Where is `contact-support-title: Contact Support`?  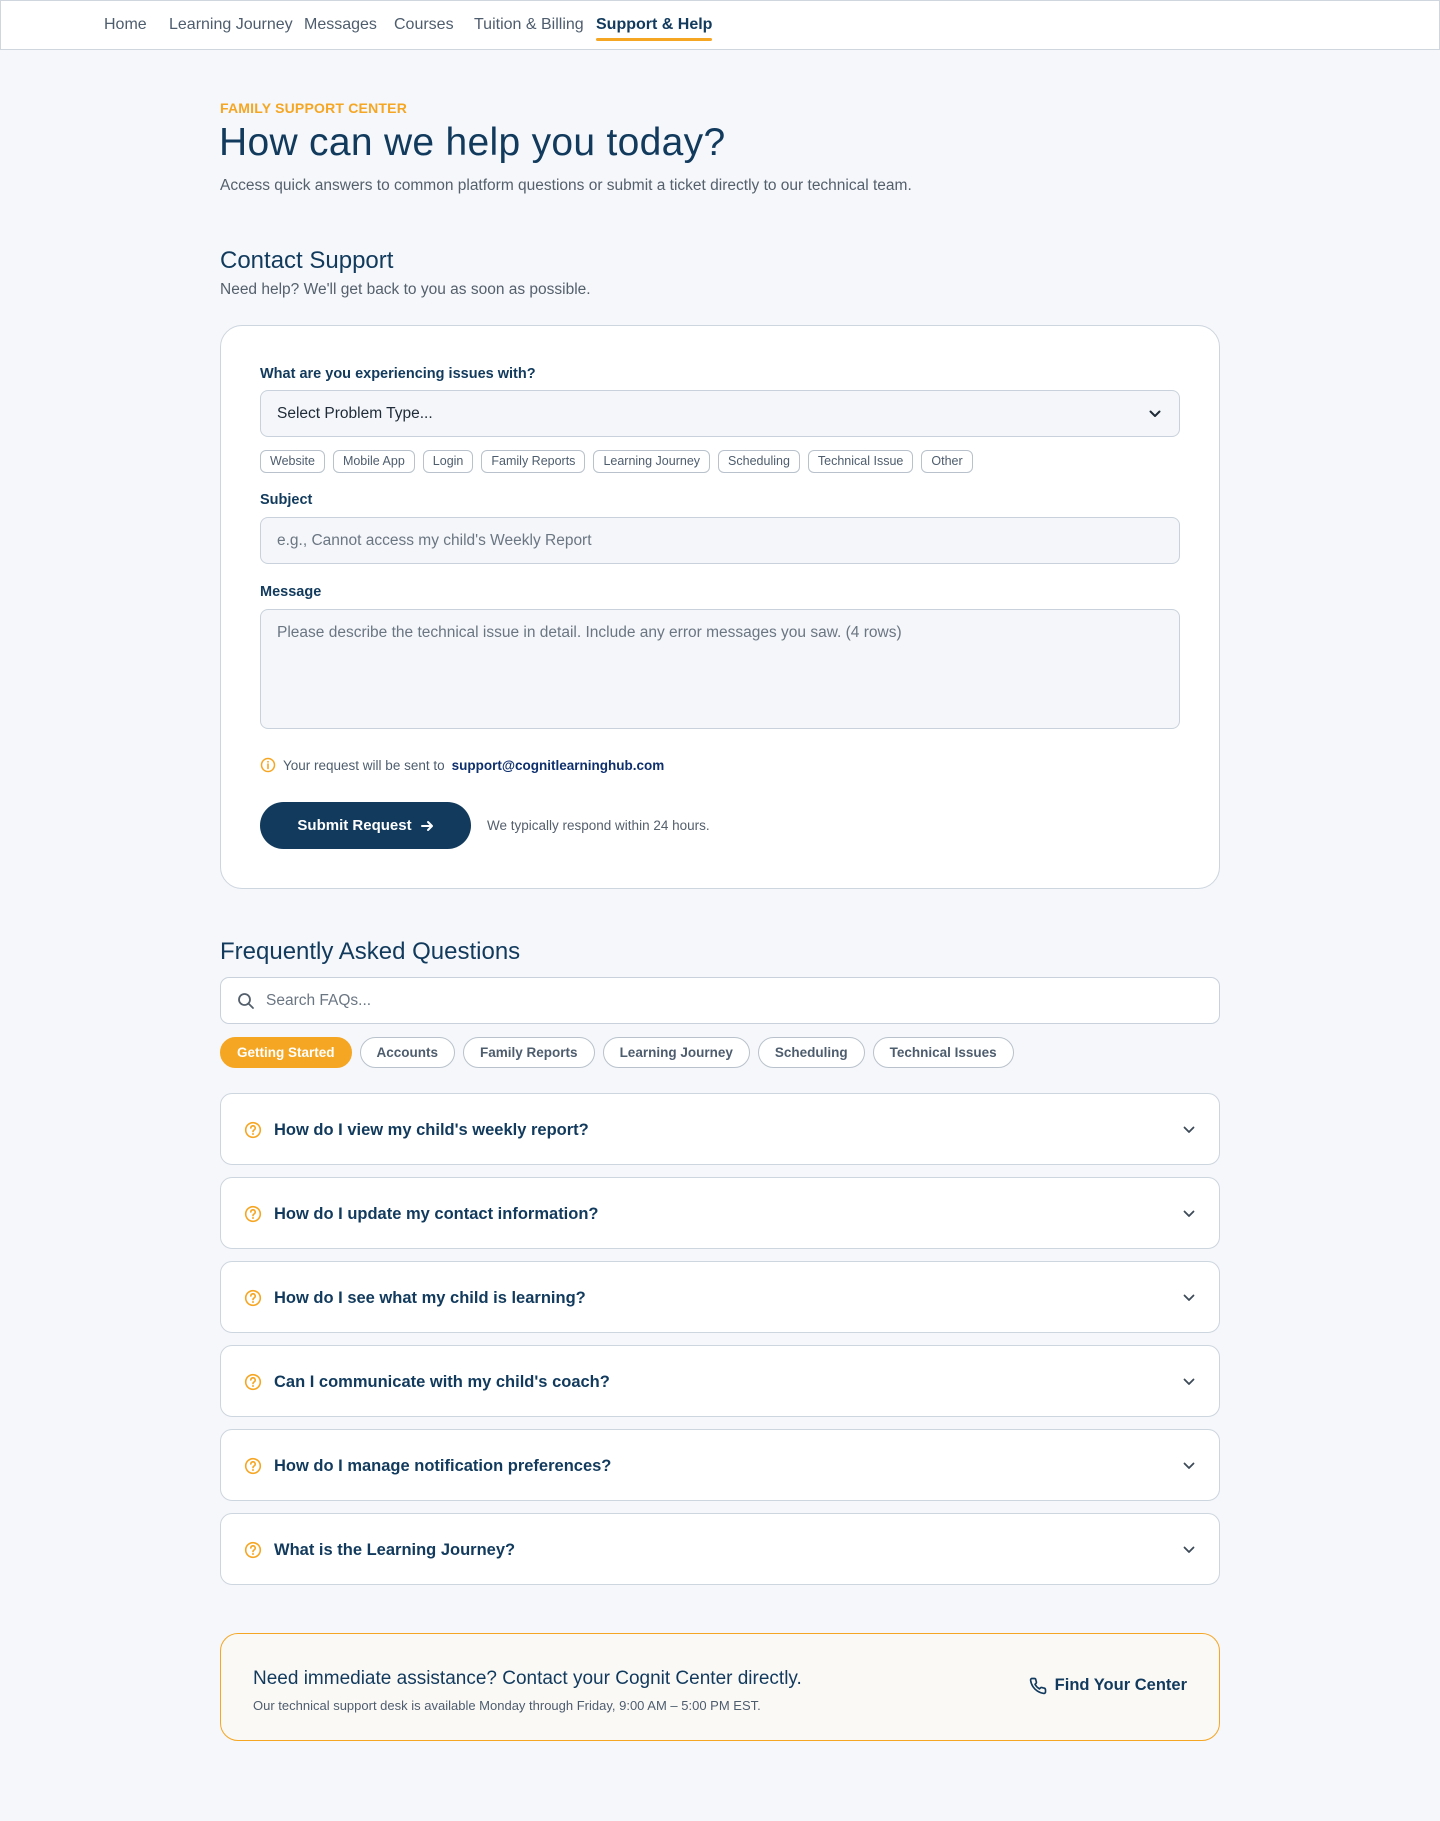
contact-support-title: Contact Support is located at coordinates (307, 260).